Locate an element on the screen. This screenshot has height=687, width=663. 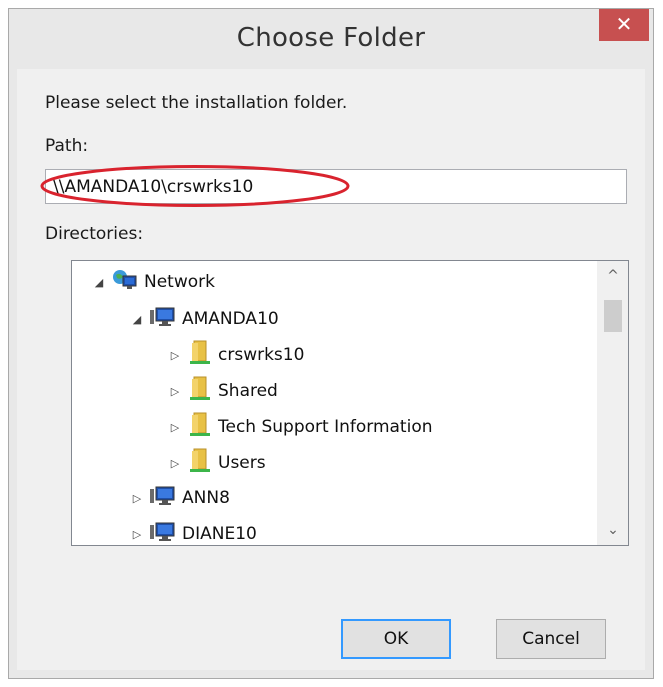
chevron-down-icon: ⌄ is located at coordinates (613, 530).